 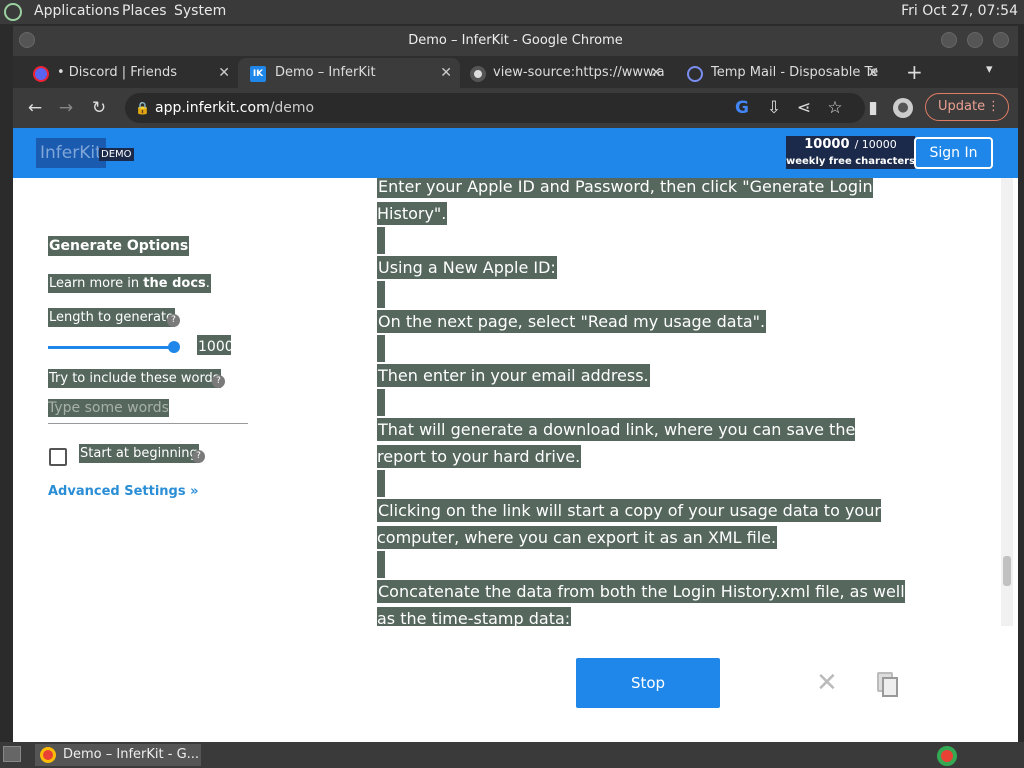 I want to click on words-placeholder: Type some words, so click(x=108, y=408).